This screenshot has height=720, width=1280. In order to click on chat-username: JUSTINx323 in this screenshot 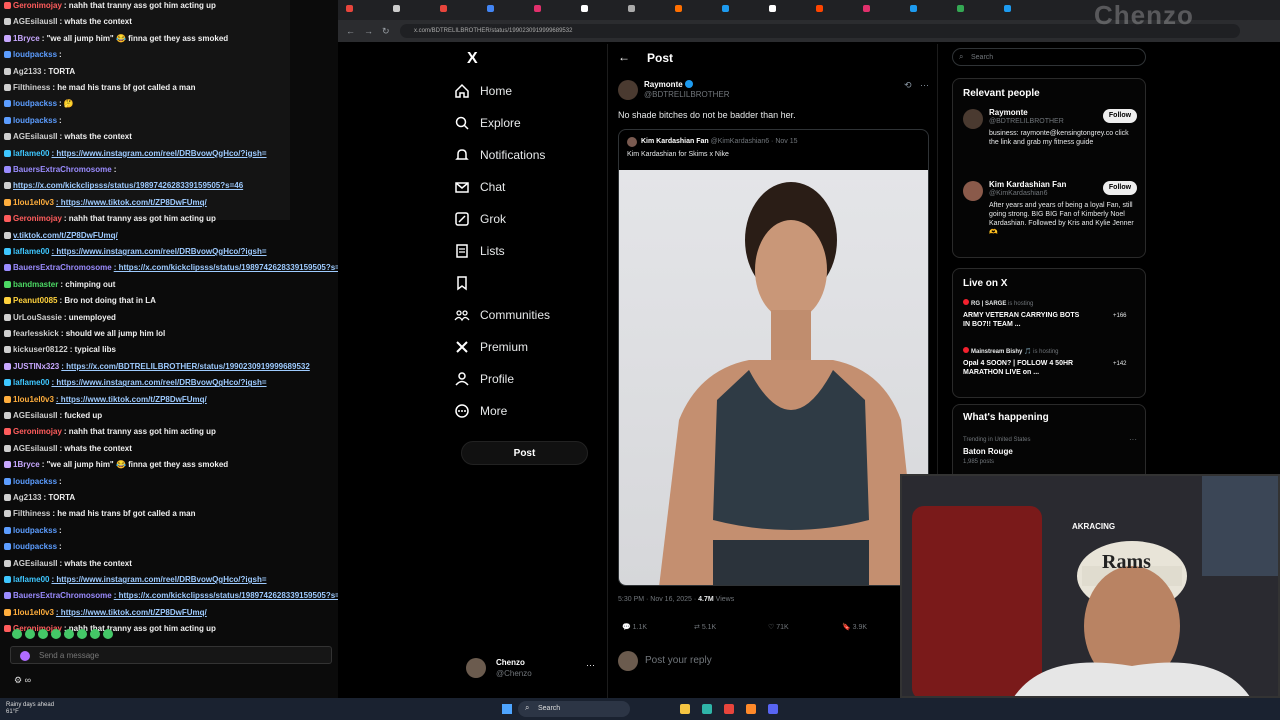, I will do `click(36, 366)`.